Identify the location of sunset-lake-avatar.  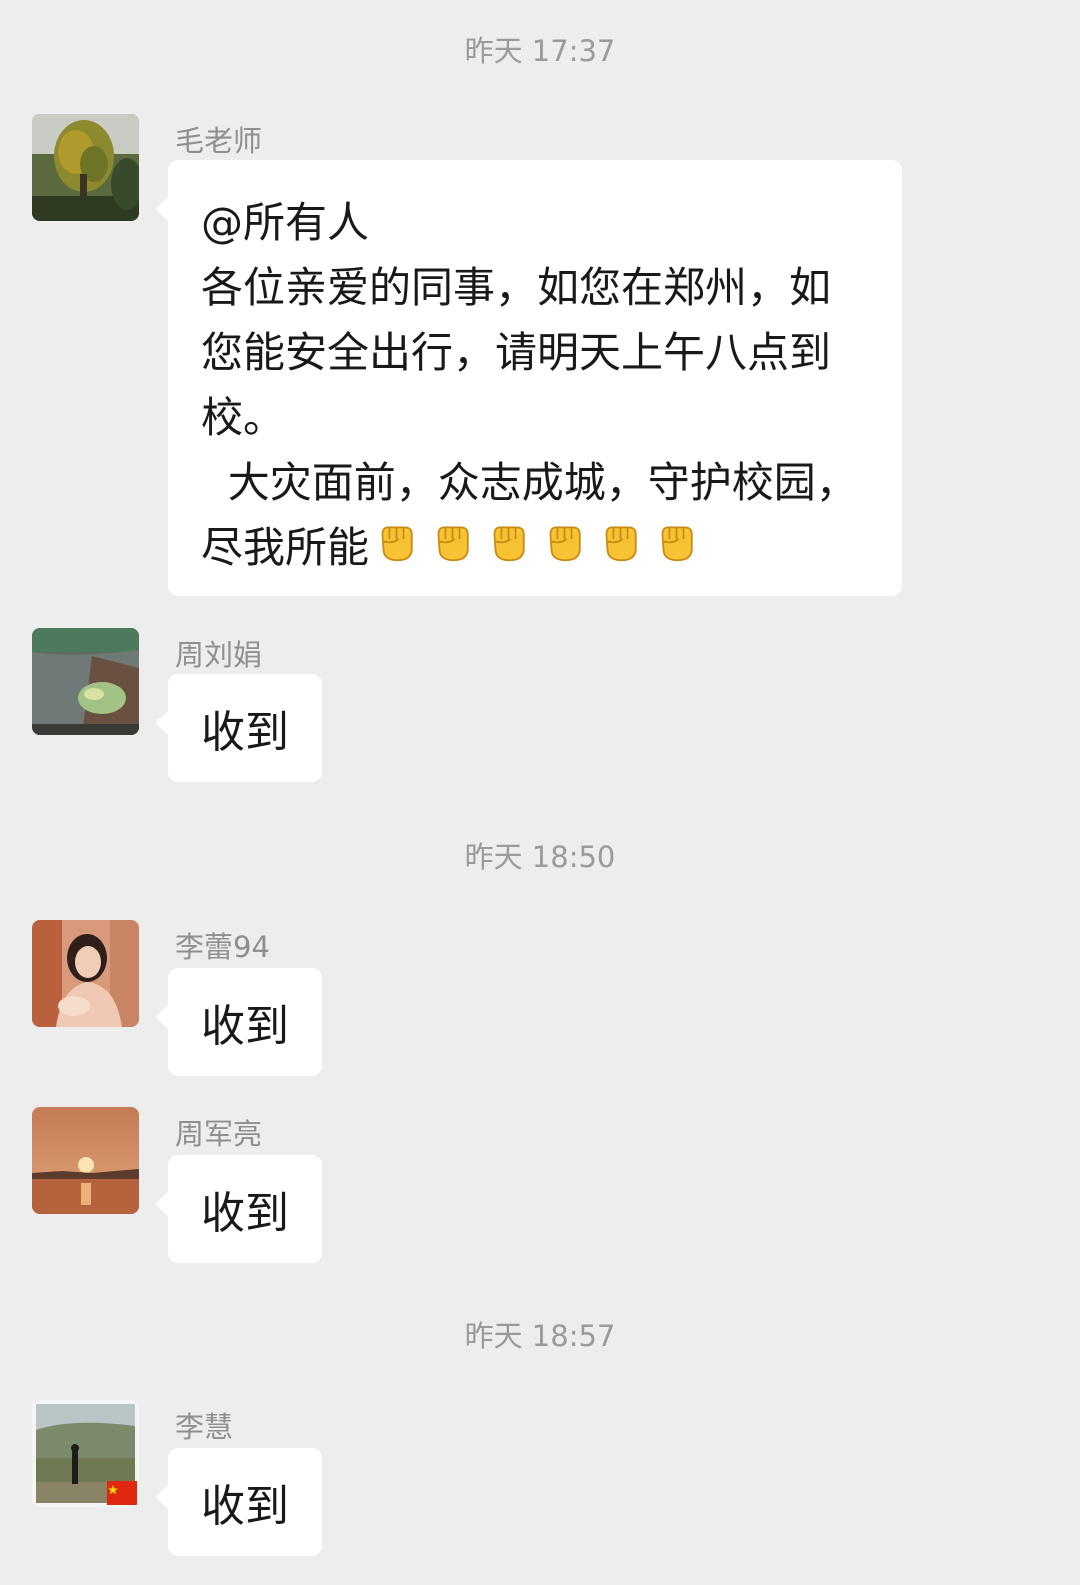
(85, 1160).